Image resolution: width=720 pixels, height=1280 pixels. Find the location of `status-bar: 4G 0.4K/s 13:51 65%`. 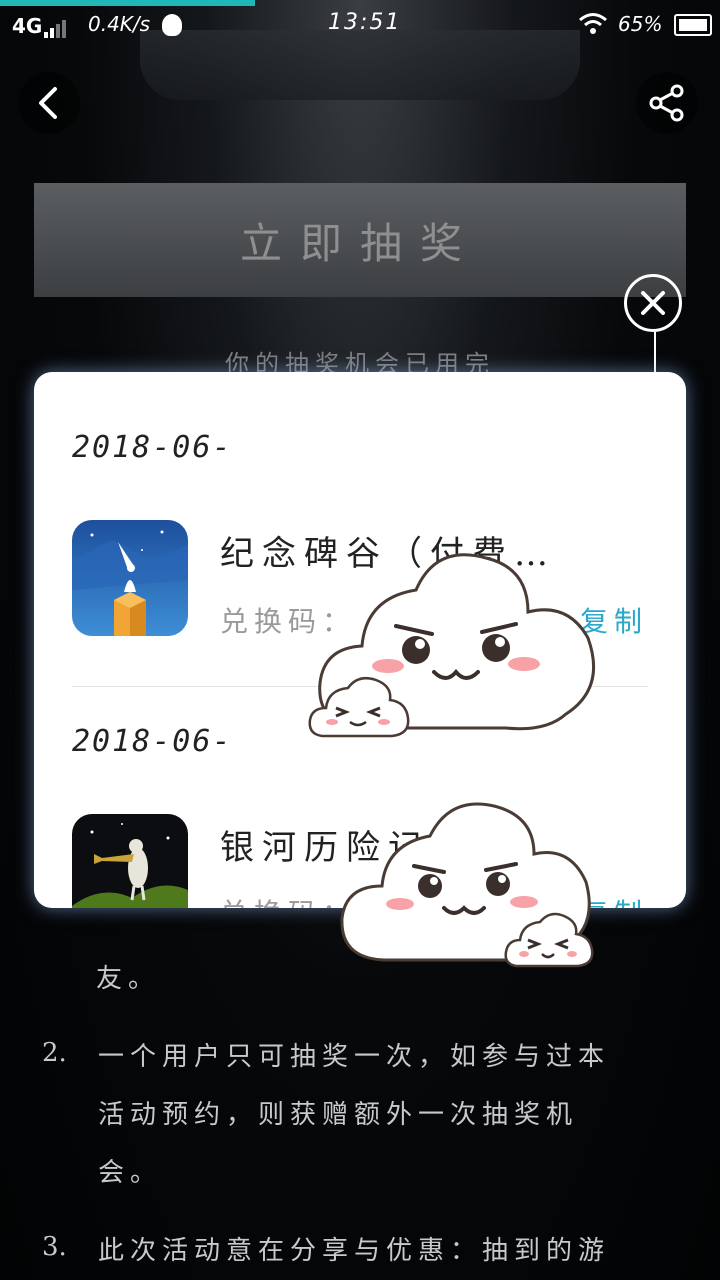

status-bar: 4G 0.4K/s 13:51 65% is located at coordinates (360, 24).